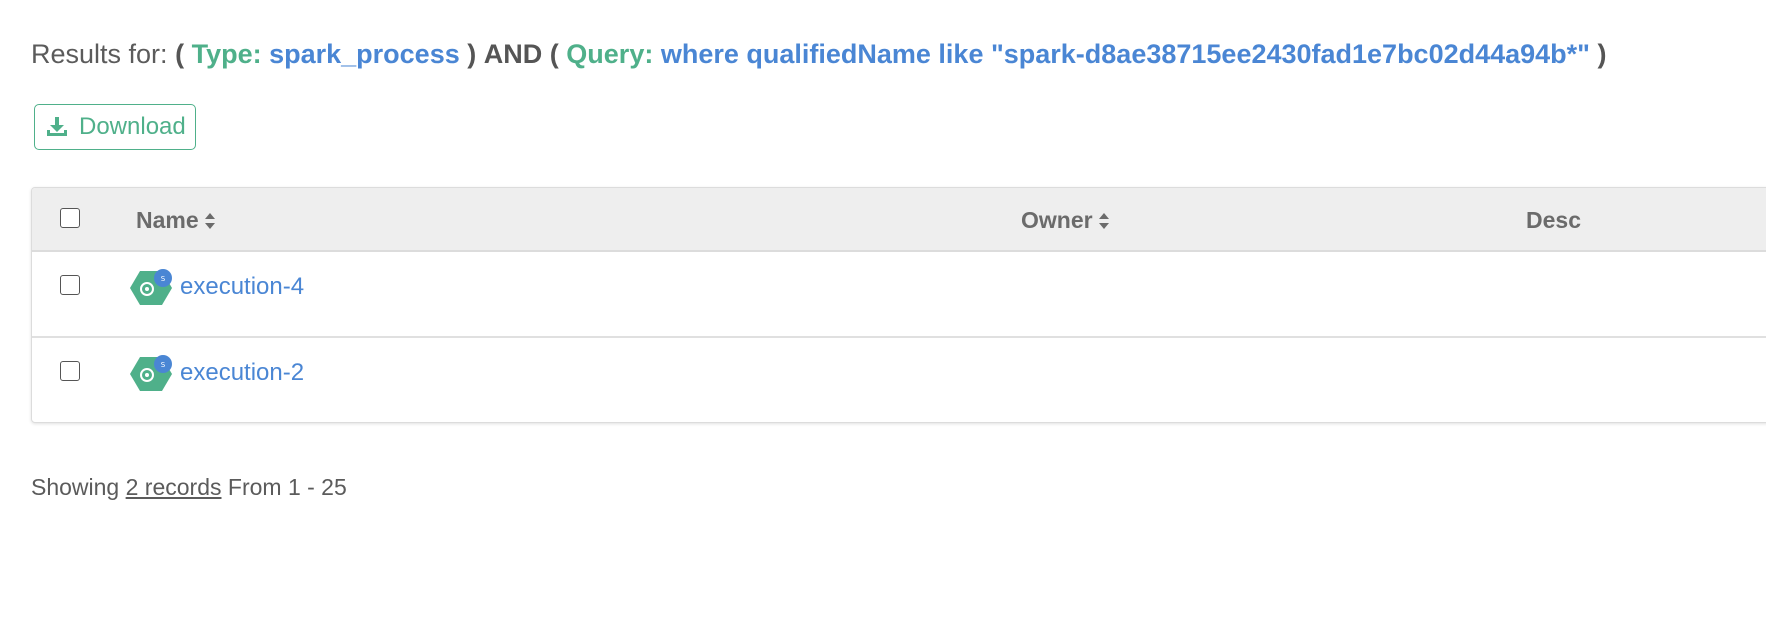  What do you see at coordinates (899, 220) in the screenshot?
I see `table-header: Name Owner Desc` at bounding box center [899, 220].